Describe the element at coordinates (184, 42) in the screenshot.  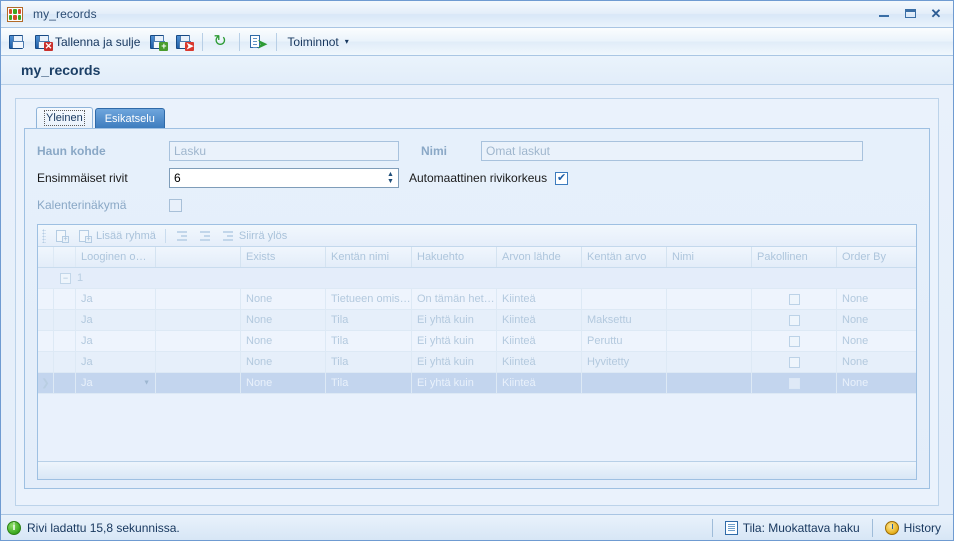
I see `save-and-export-button: ➤` at that location.